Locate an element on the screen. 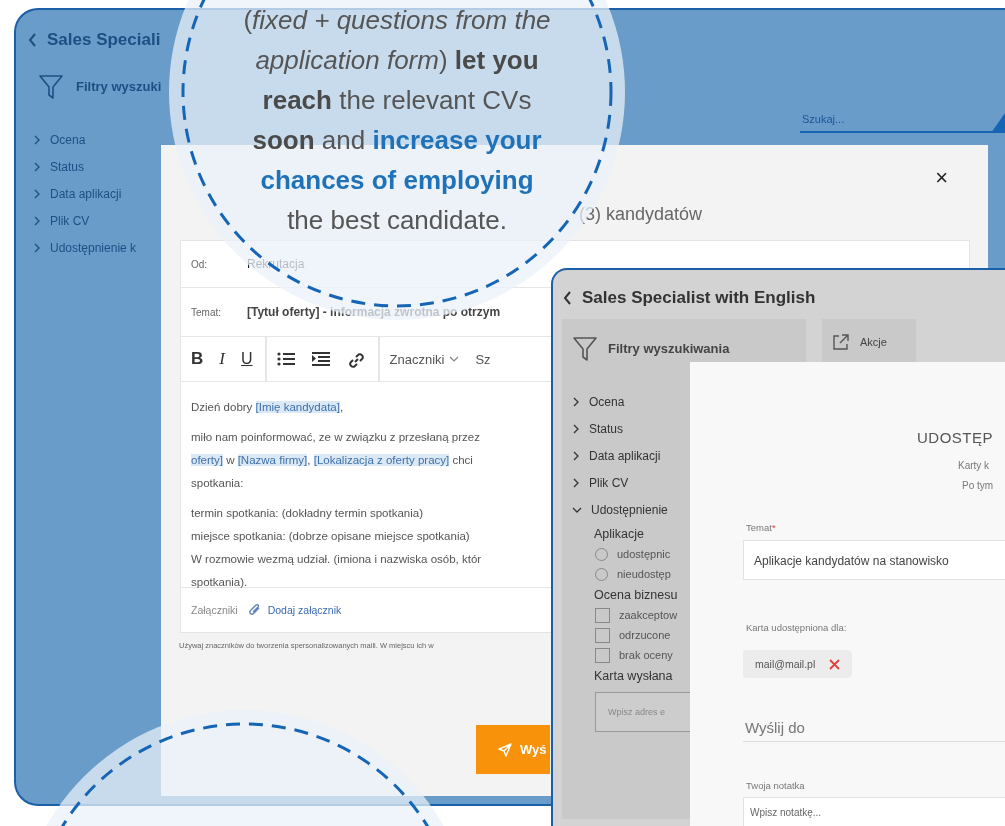 The width and height of the screenshot is (1005, 826). email-text-line: W rozmowie wezmą udział. (imiona i nazwiska osób, któr is located at coordinates (336, 559).